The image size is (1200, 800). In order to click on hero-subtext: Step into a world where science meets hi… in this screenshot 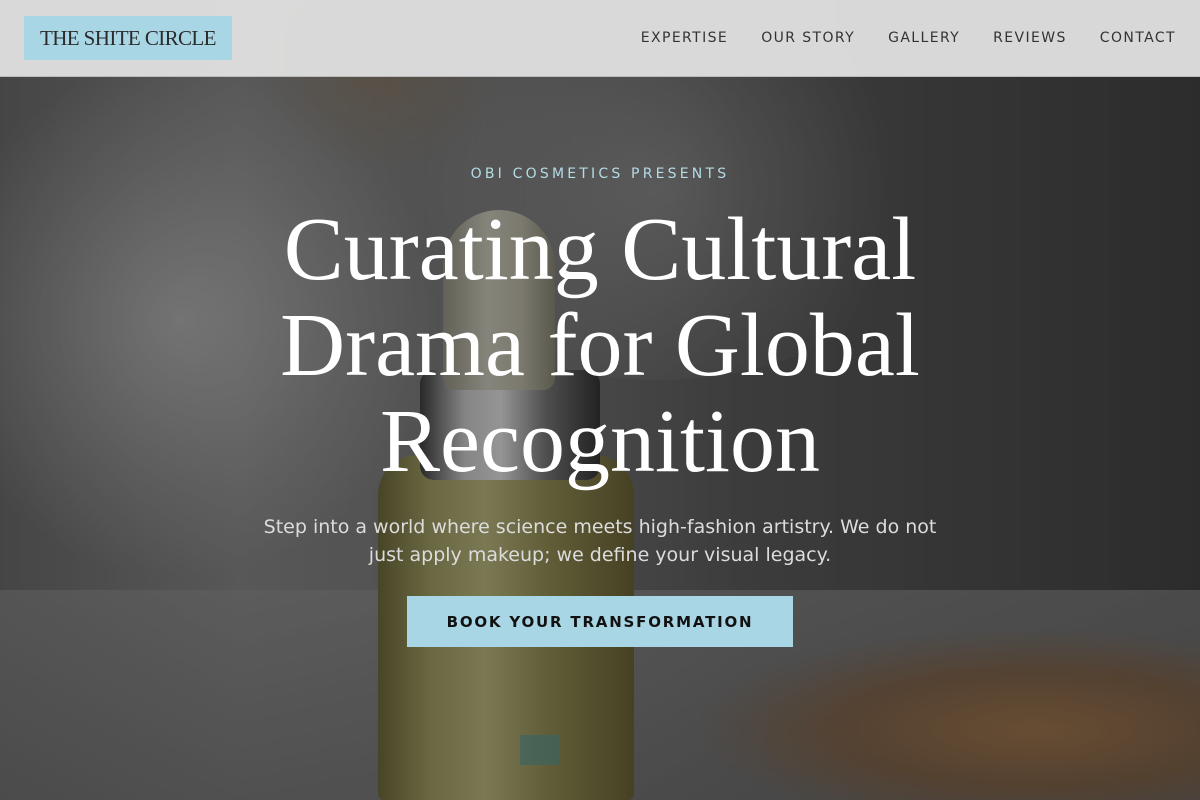, I will do `click(600, 541)`.